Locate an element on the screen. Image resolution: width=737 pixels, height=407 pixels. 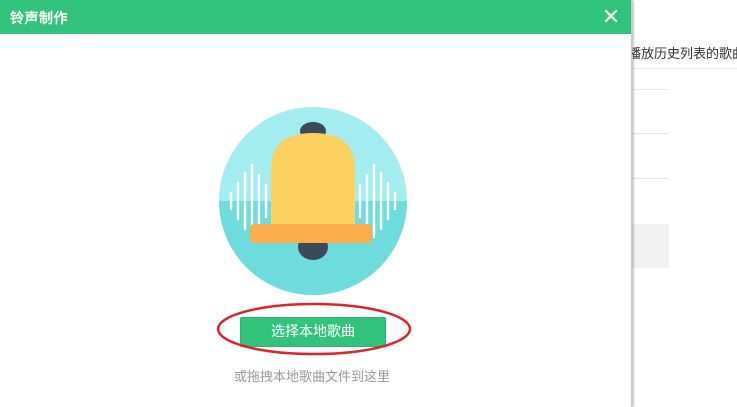
drag-hint-text: 或拖拽本地歌曲文件到这里 is located at coordinates (311, 377).